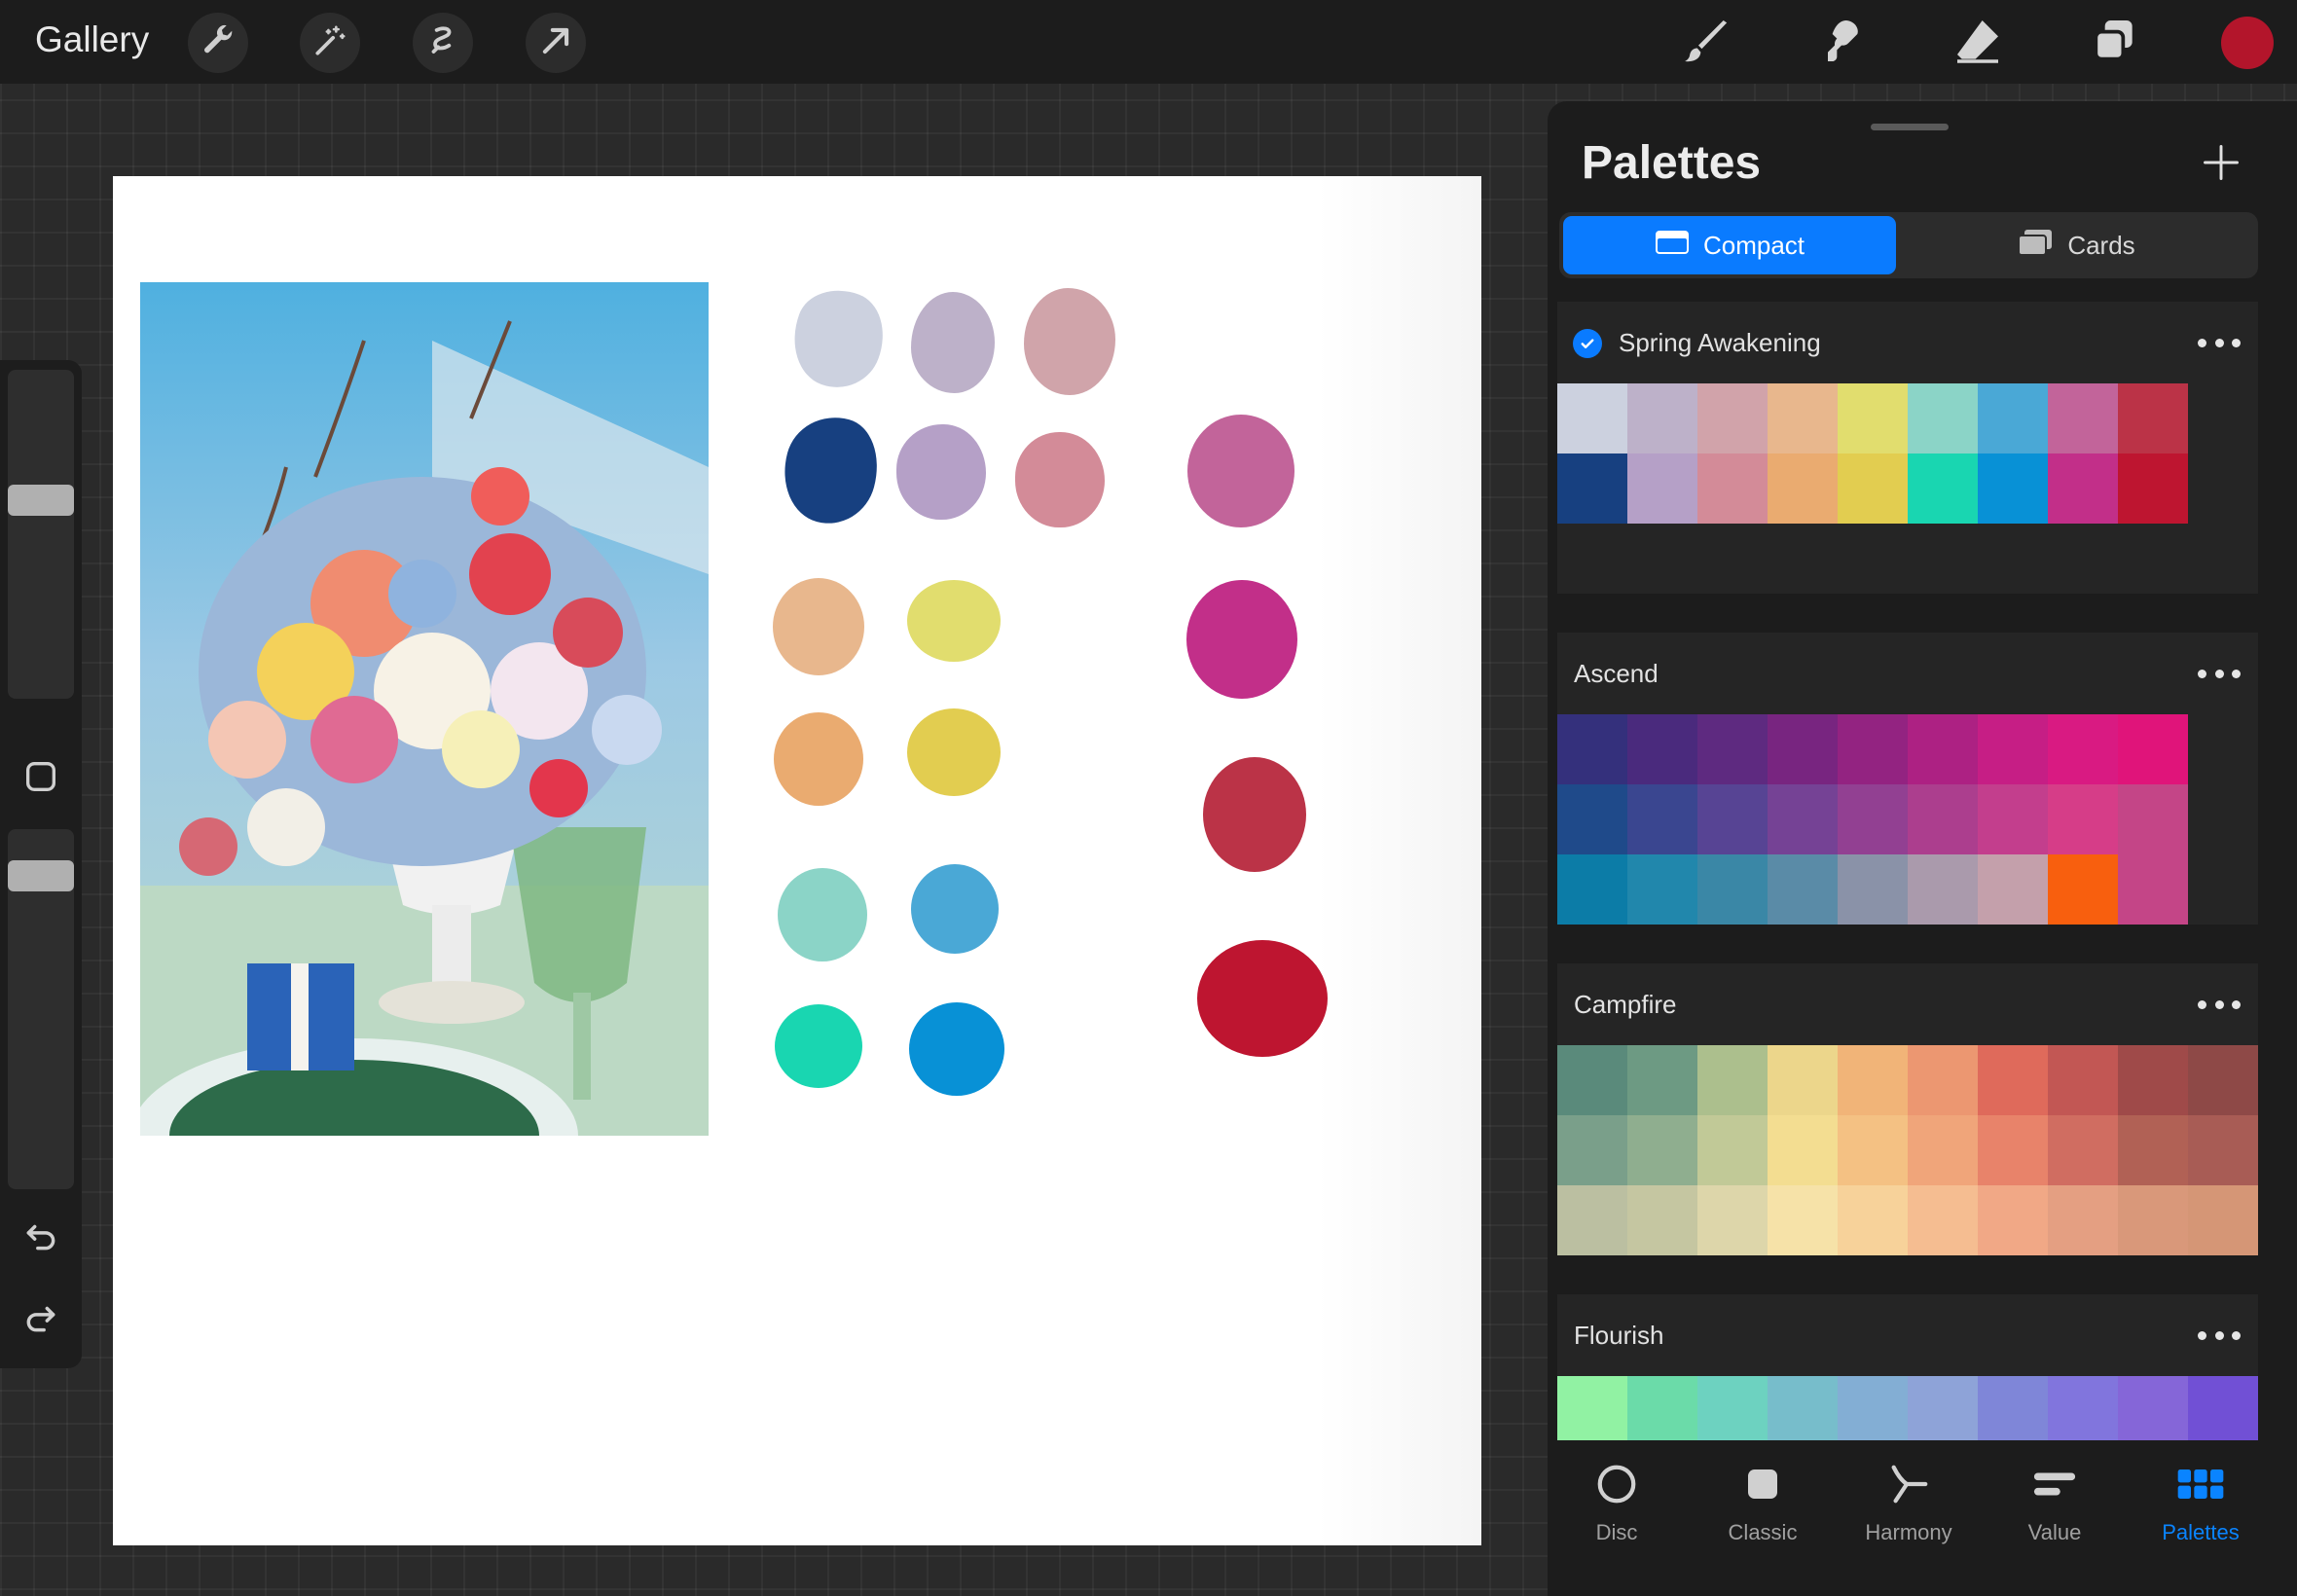 This screenshot has height=1596, width=2297. I want to click on brush-button, so click(1705, 43).